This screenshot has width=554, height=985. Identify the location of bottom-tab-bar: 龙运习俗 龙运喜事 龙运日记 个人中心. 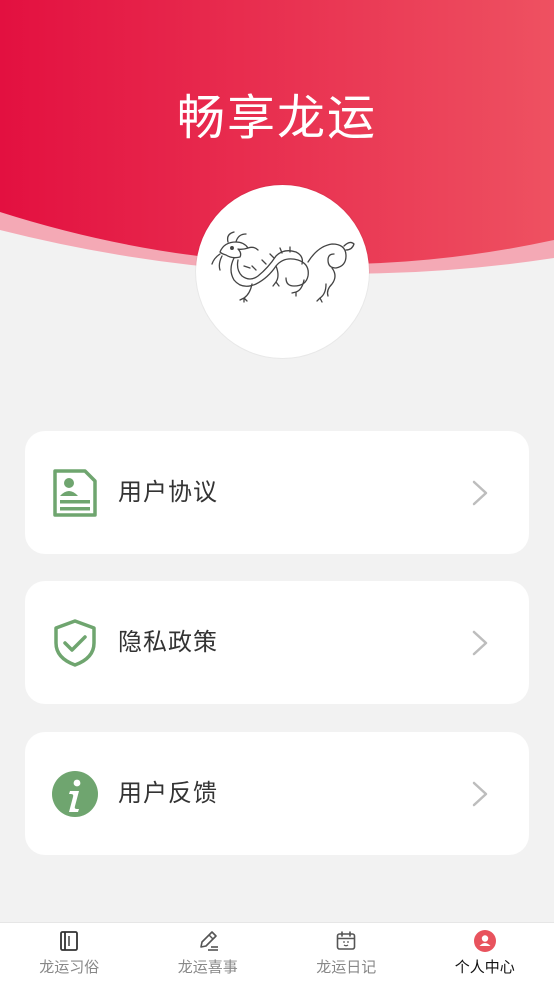
(277, 953).